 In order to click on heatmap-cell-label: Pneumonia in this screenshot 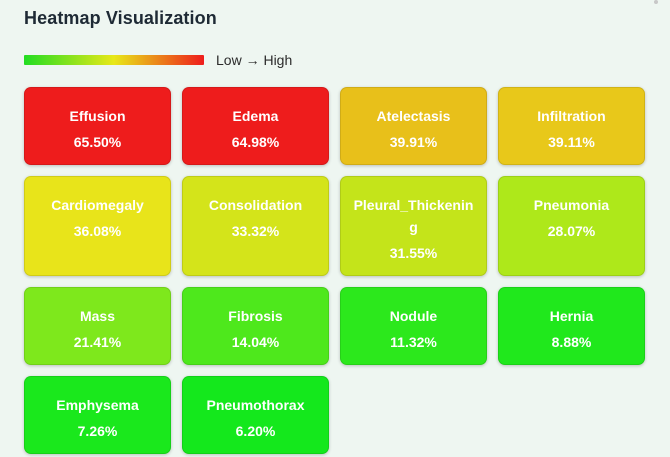, I will do `click(571, 205)`.